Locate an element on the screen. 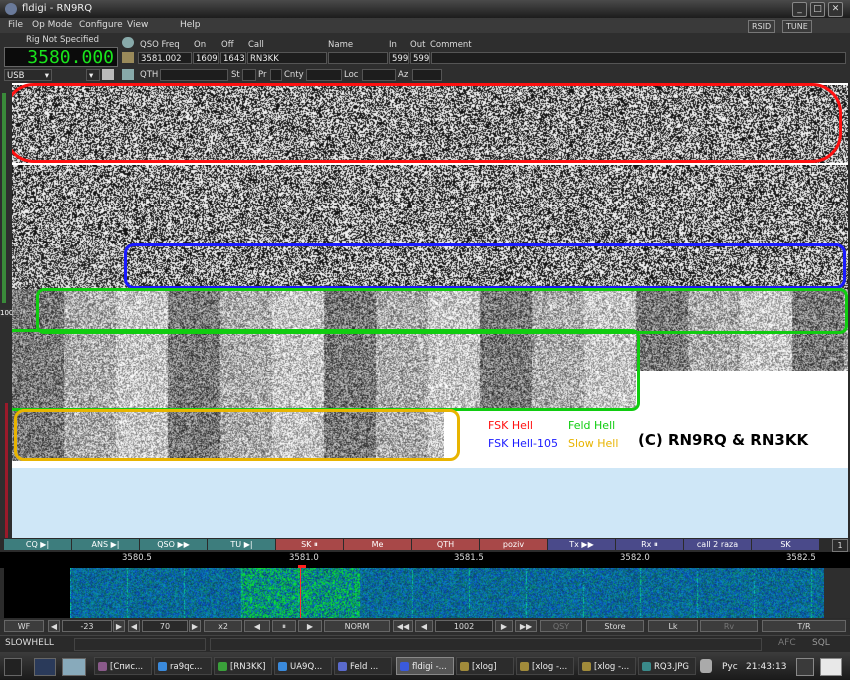 This screenshot has height=680, width=850. mode-select: USB ▾ is located at coordinates (28, 75).